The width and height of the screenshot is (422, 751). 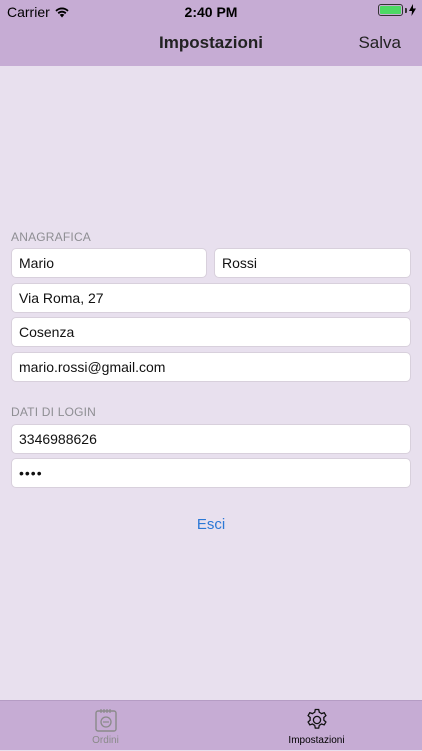 I want to click on city-field, so click(x=211, y=332).